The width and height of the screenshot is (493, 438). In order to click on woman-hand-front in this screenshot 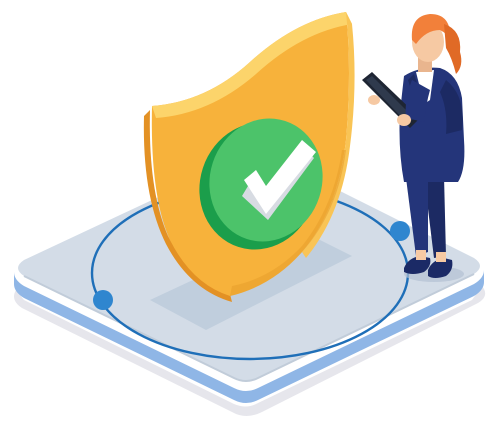, I will do `click(404, 120)`.